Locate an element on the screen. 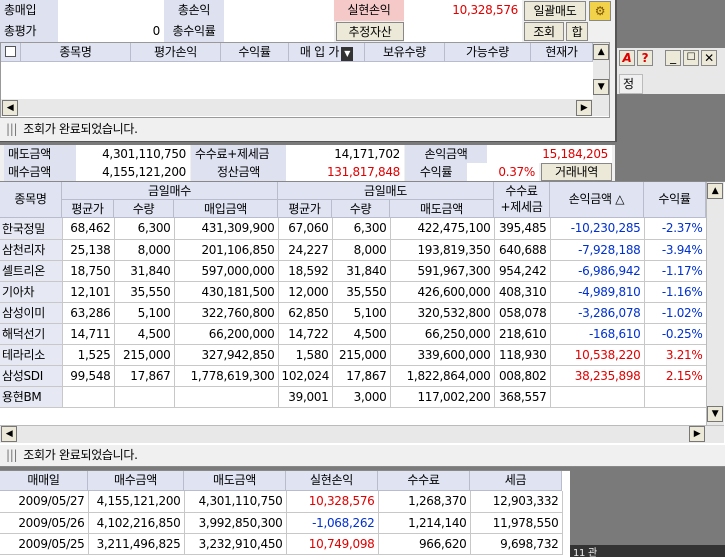 Image resolution: width=725 pixels, height=557 pixels. estimated-assets-button: 추정자산 is located at coordinates (370, 31).